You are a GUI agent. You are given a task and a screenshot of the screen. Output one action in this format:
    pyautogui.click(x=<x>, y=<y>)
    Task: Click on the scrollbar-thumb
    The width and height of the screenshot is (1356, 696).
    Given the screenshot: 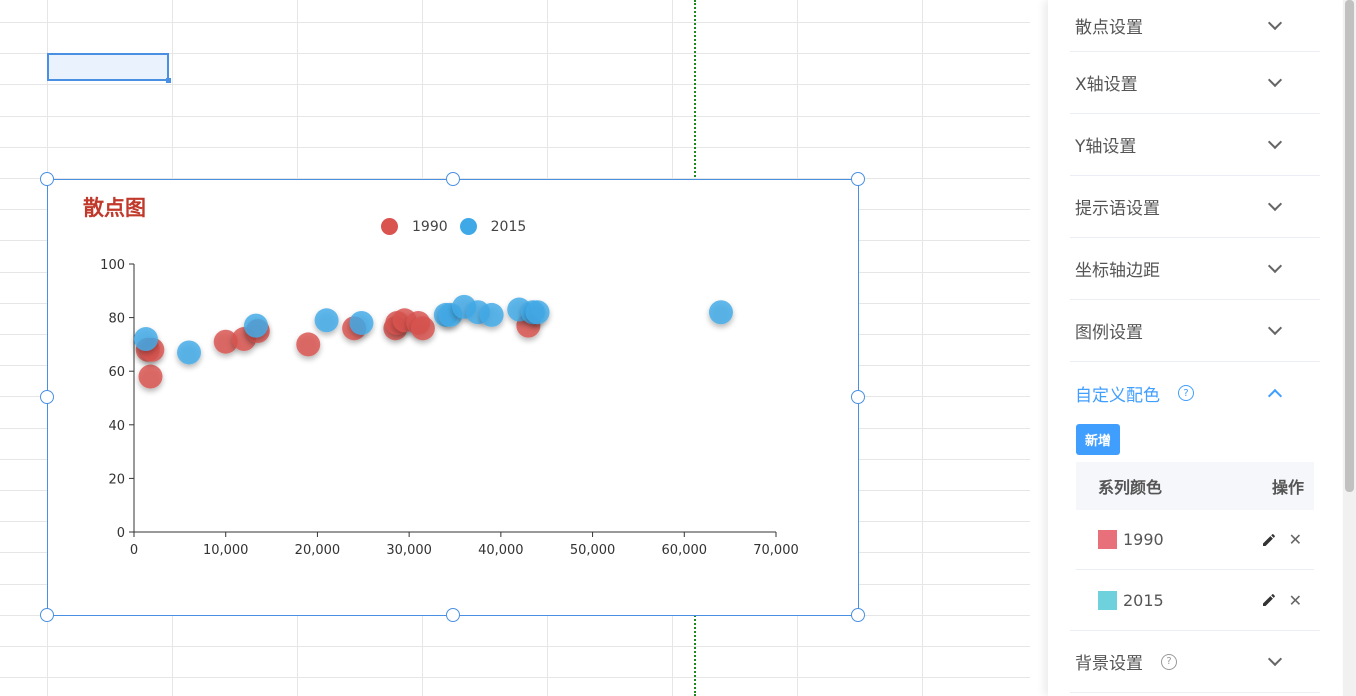 What is the action you would take?
    pyautogui.click(x=1349, y=246)
    